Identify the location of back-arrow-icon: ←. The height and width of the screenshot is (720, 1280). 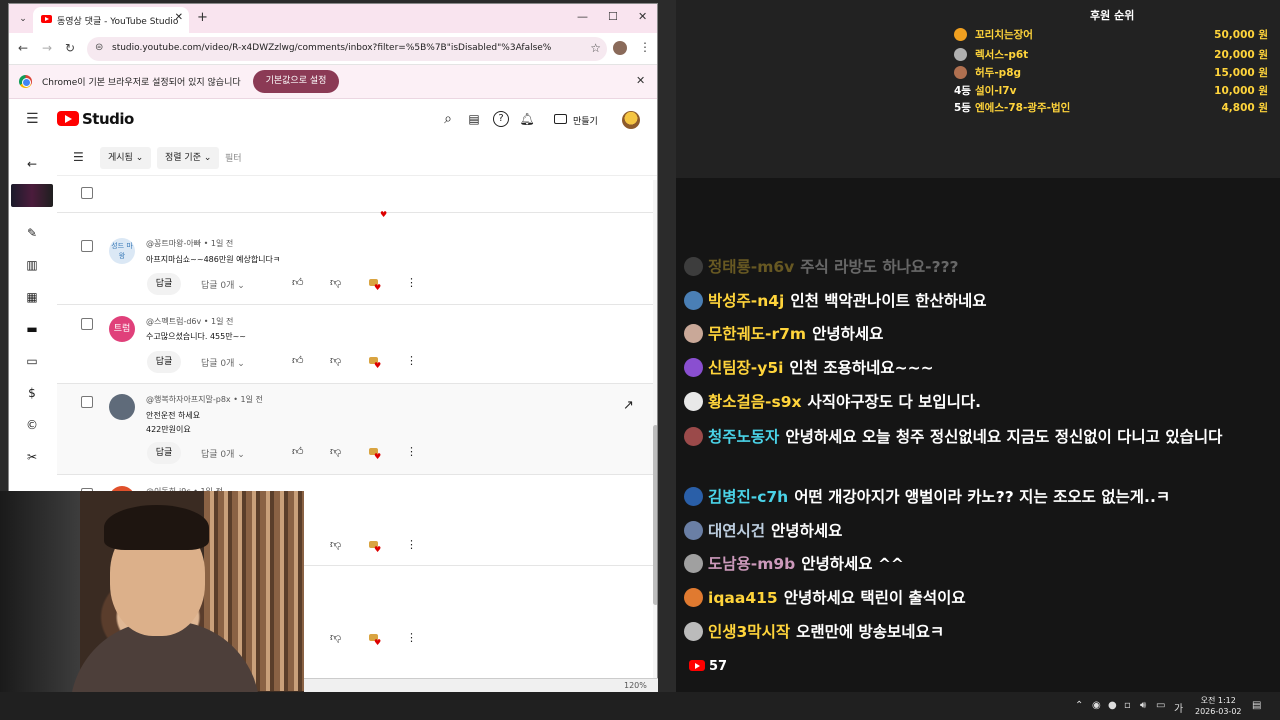
(23, 48).